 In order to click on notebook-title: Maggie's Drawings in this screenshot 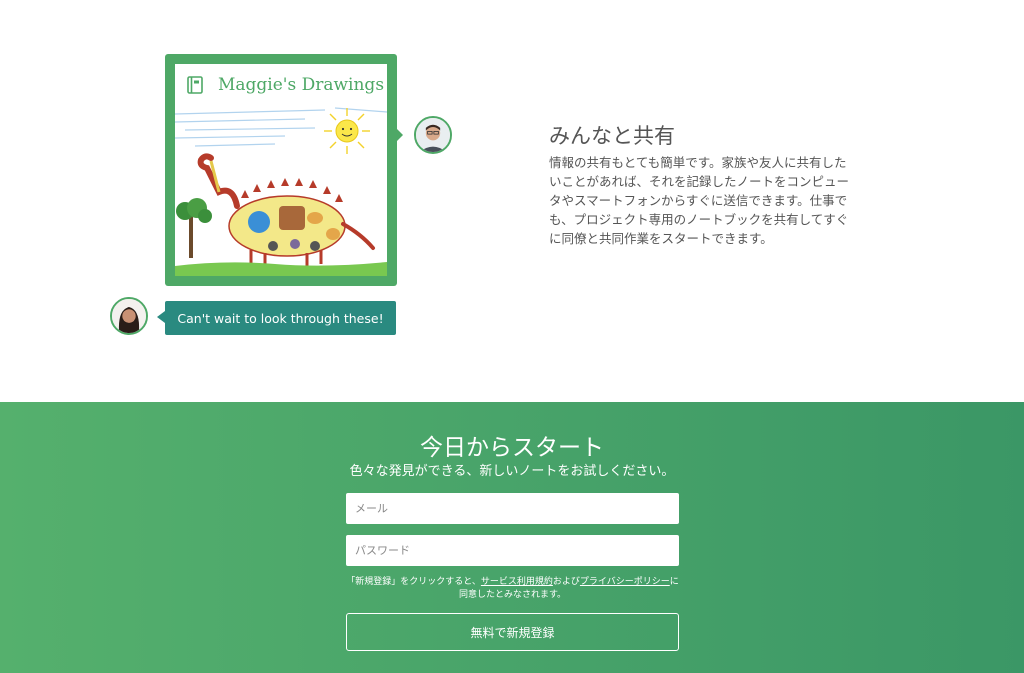, I will do `click(301, 85)`.